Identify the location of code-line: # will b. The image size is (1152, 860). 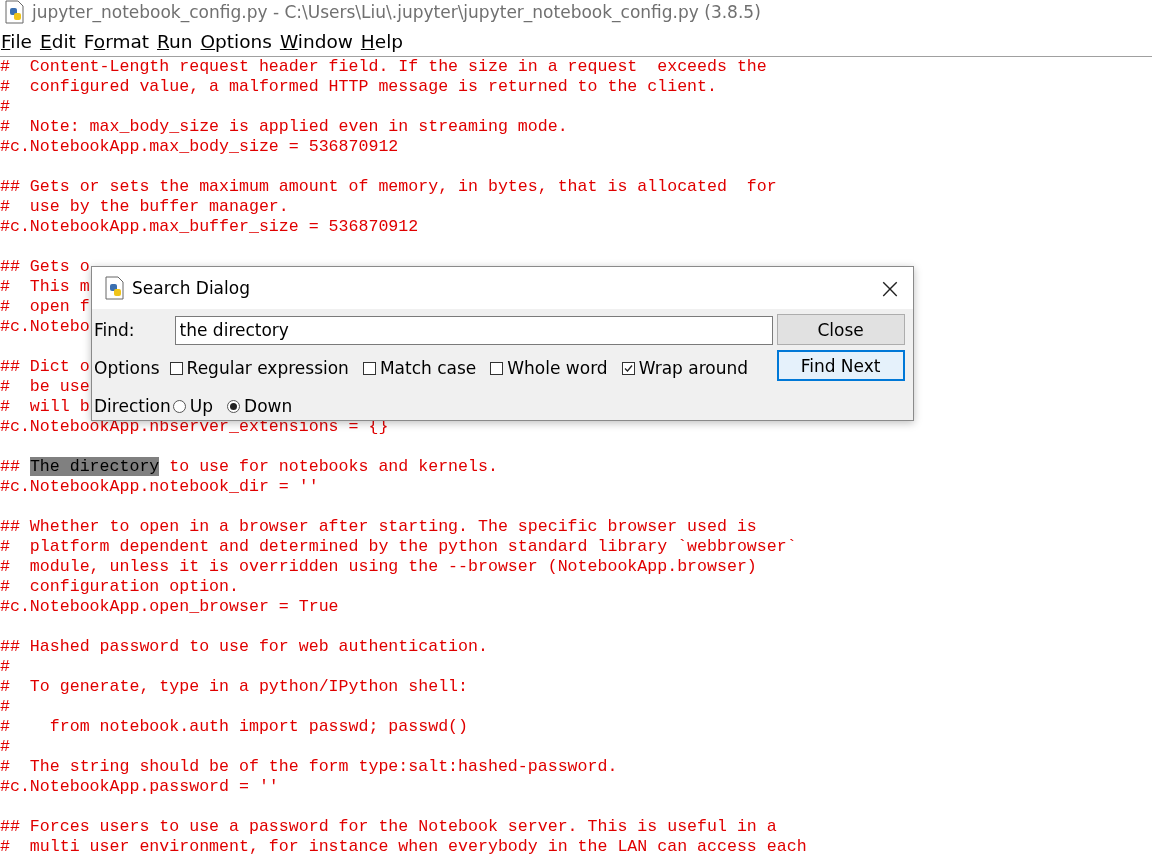
(45, 406).